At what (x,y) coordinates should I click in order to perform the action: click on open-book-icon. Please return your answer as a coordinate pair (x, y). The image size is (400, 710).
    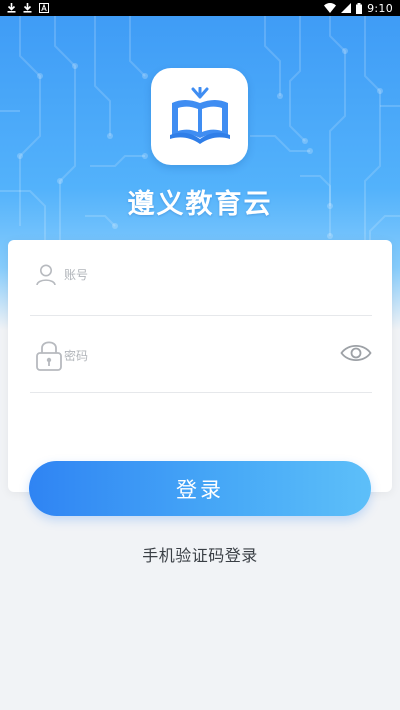
    Looking at the image, I should click on (199, 115).